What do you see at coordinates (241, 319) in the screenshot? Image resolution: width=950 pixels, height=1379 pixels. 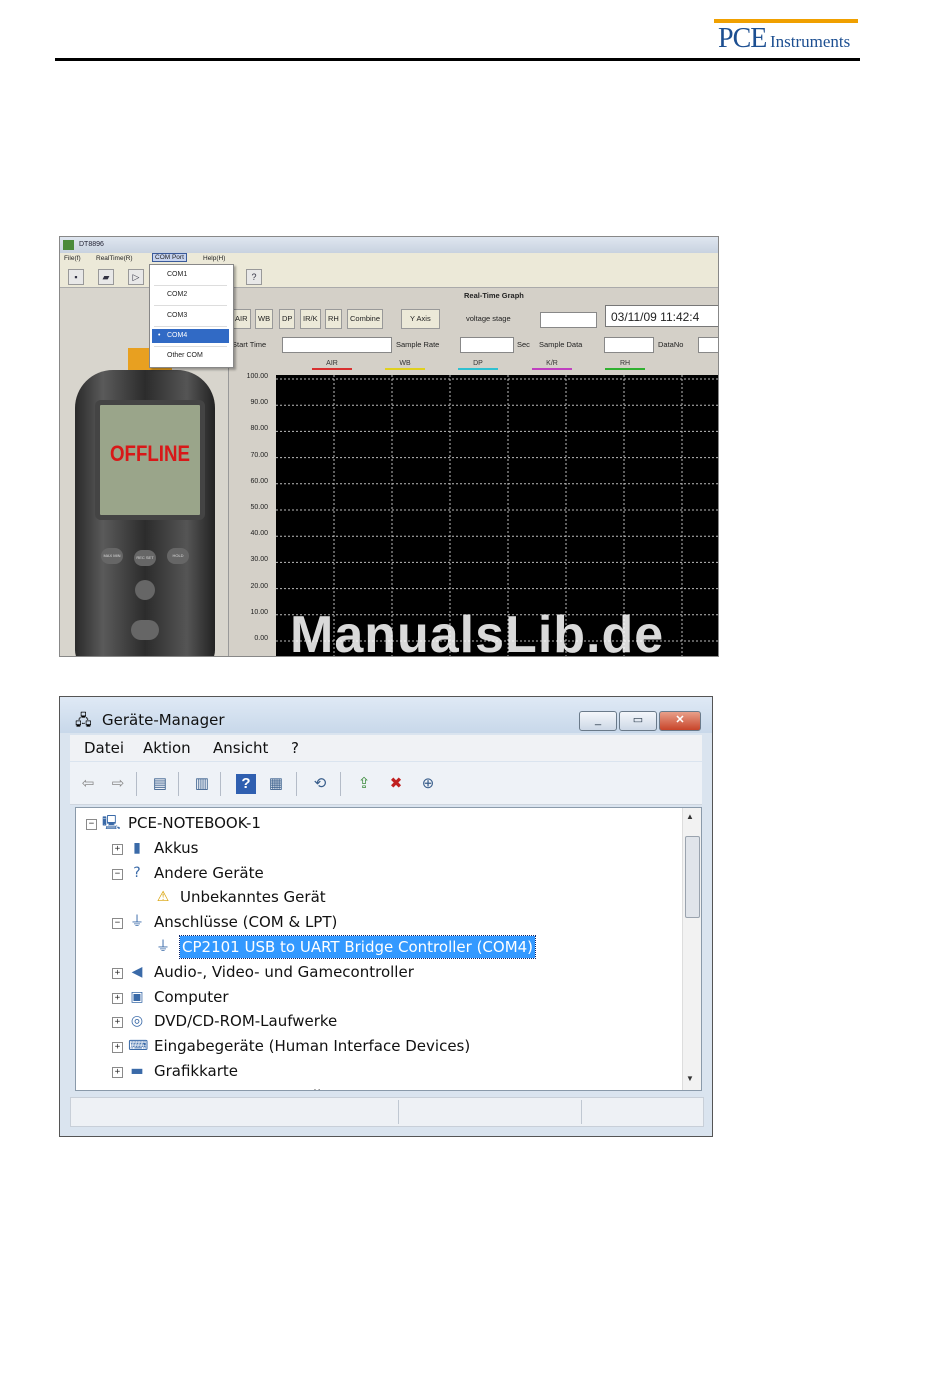 I see `check-air: AIR` at bounding box center [241, 319].